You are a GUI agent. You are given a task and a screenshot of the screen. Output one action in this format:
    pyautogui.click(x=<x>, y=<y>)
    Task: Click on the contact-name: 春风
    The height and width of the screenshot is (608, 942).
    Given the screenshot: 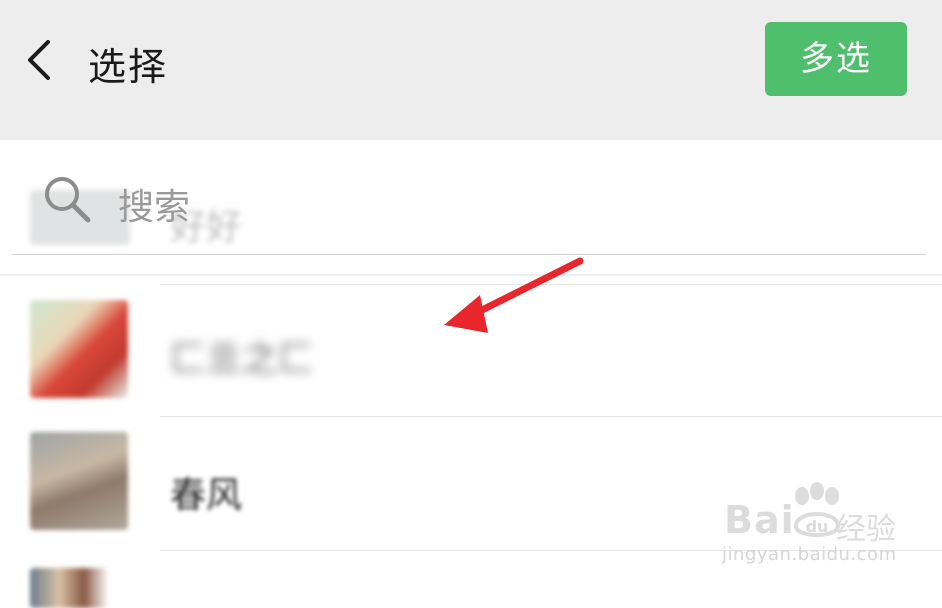 What is the action you would take?
    pyautogui.click(x=206, y=495)
    